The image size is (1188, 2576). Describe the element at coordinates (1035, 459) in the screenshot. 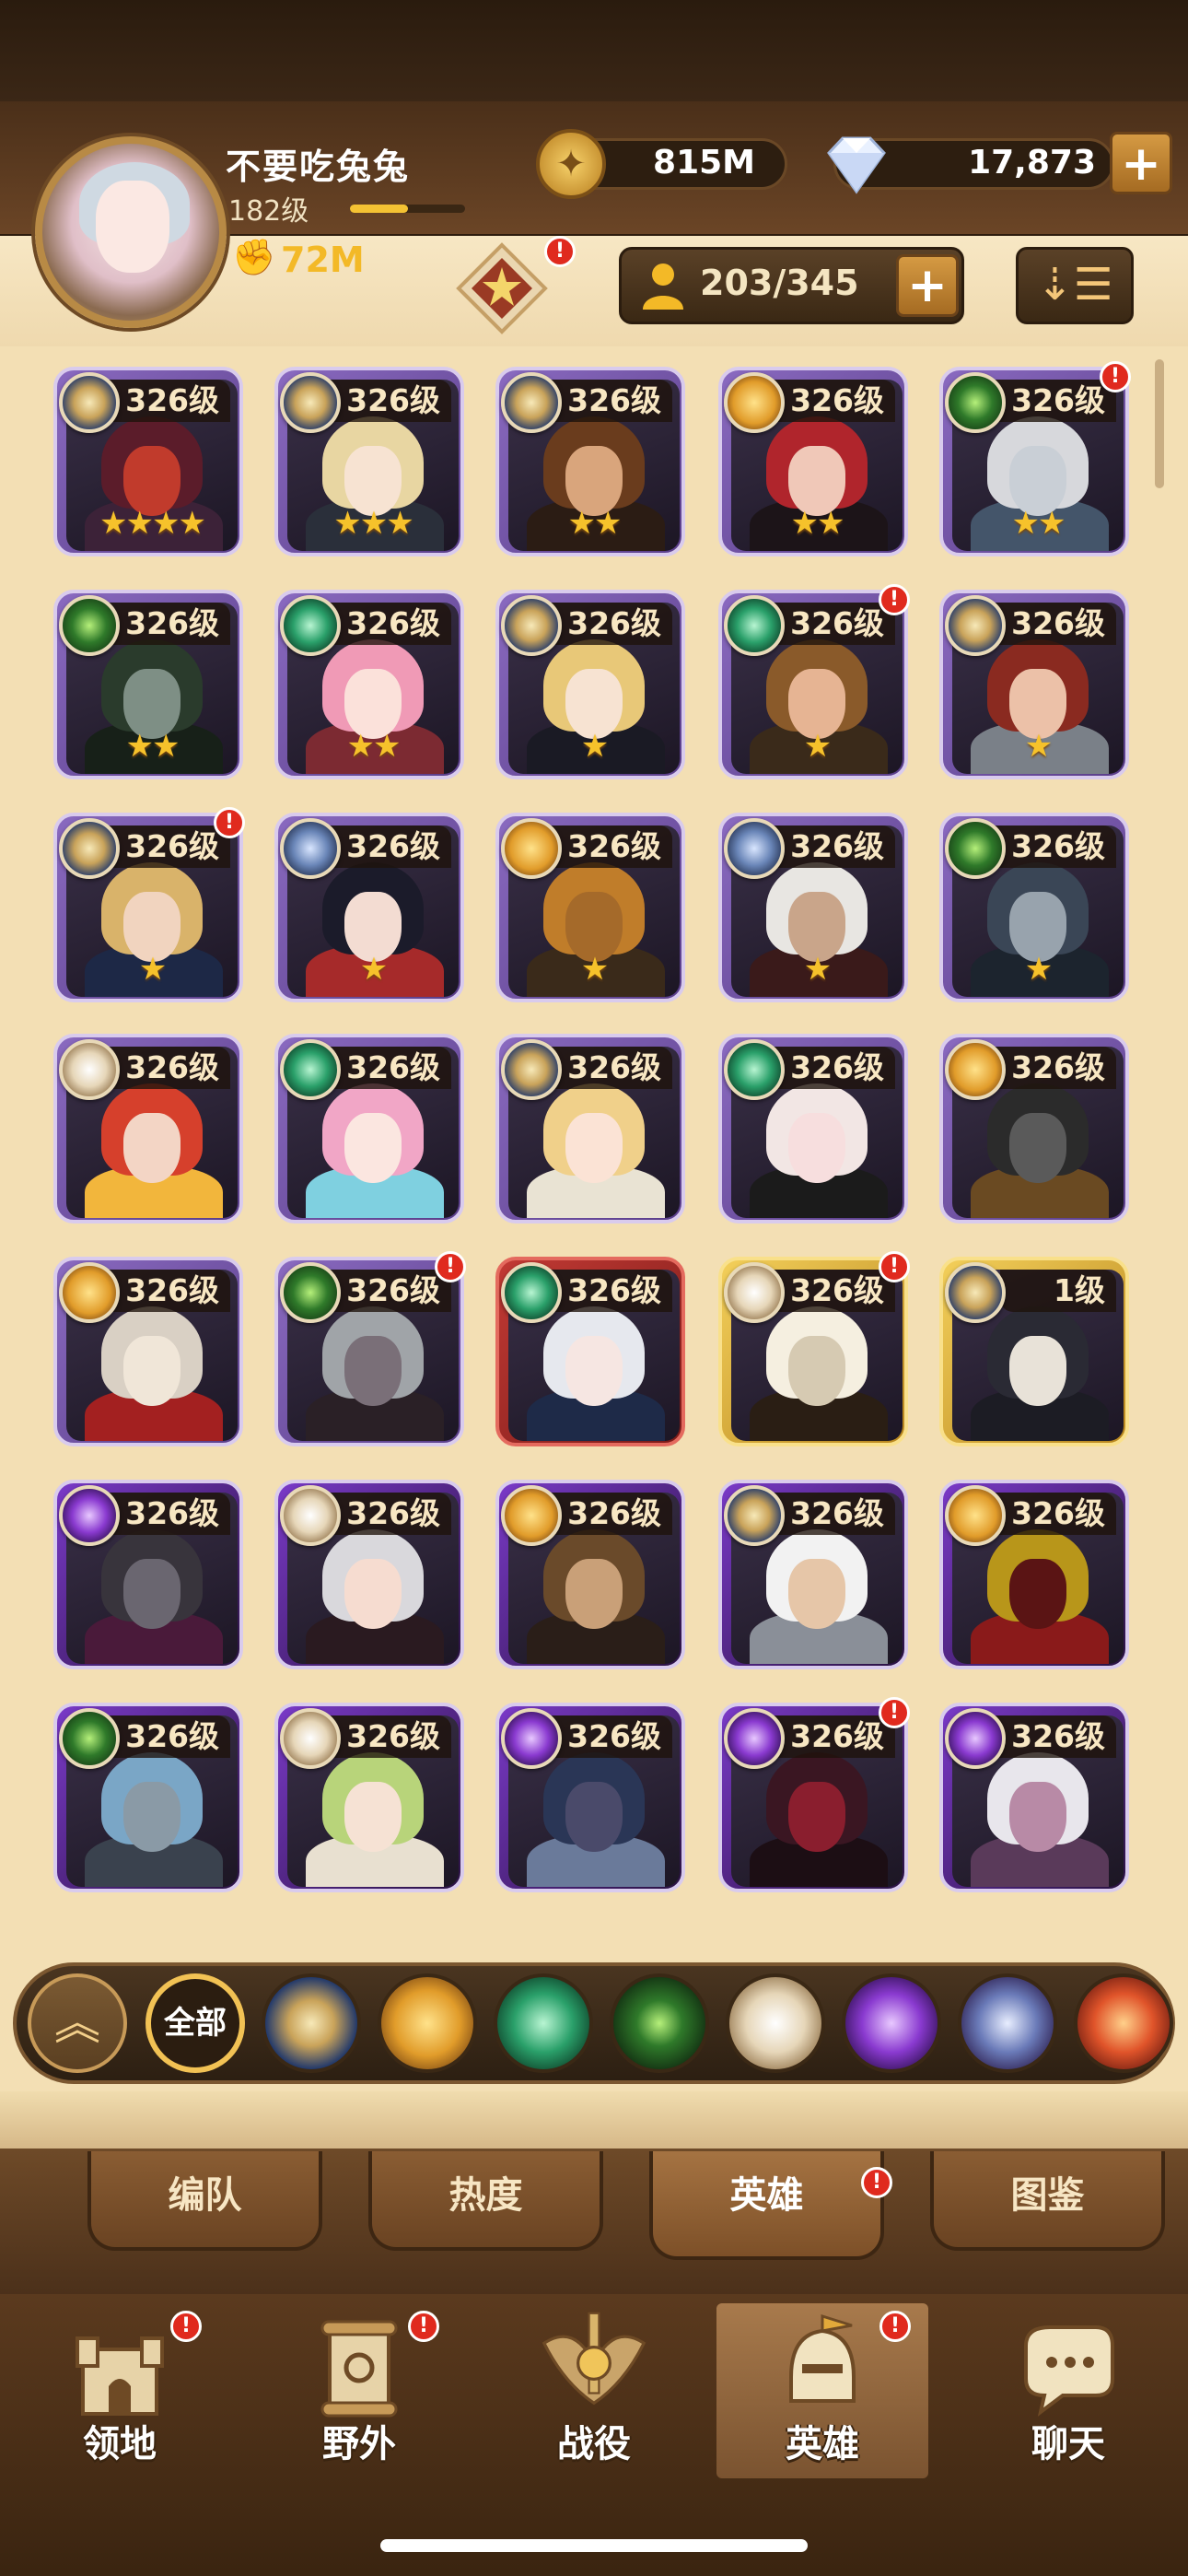

I see `hero-card: 326级 ★★!` at that location.